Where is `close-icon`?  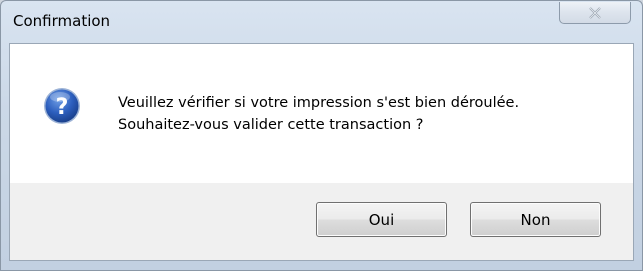 close-icon is located at coordinates (595, 12).